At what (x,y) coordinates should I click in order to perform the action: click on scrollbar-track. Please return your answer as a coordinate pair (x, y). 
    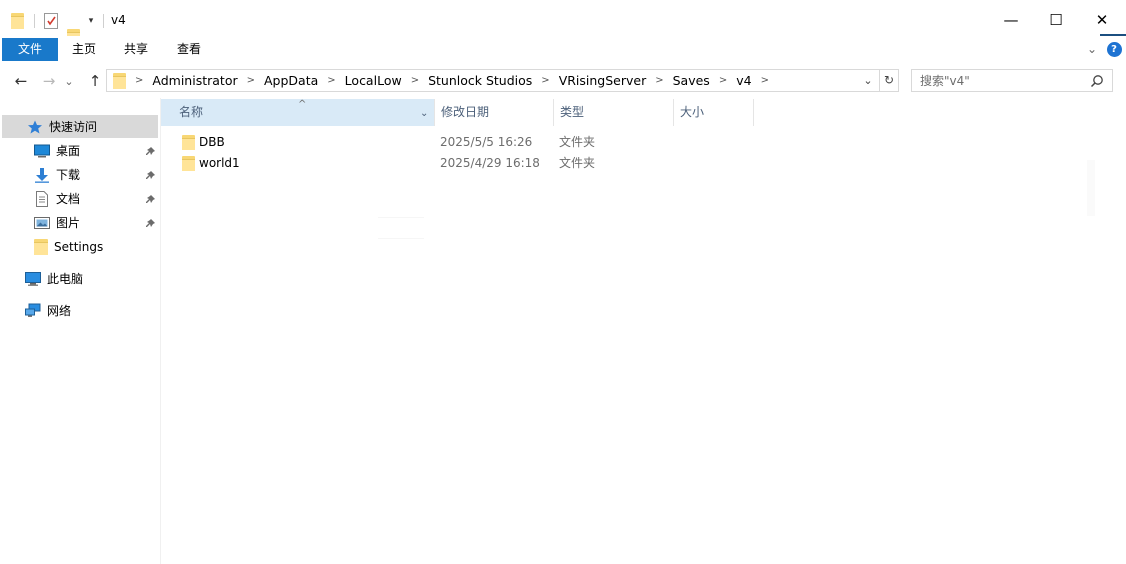
    Looking at the image, I should click on (1091, 188).